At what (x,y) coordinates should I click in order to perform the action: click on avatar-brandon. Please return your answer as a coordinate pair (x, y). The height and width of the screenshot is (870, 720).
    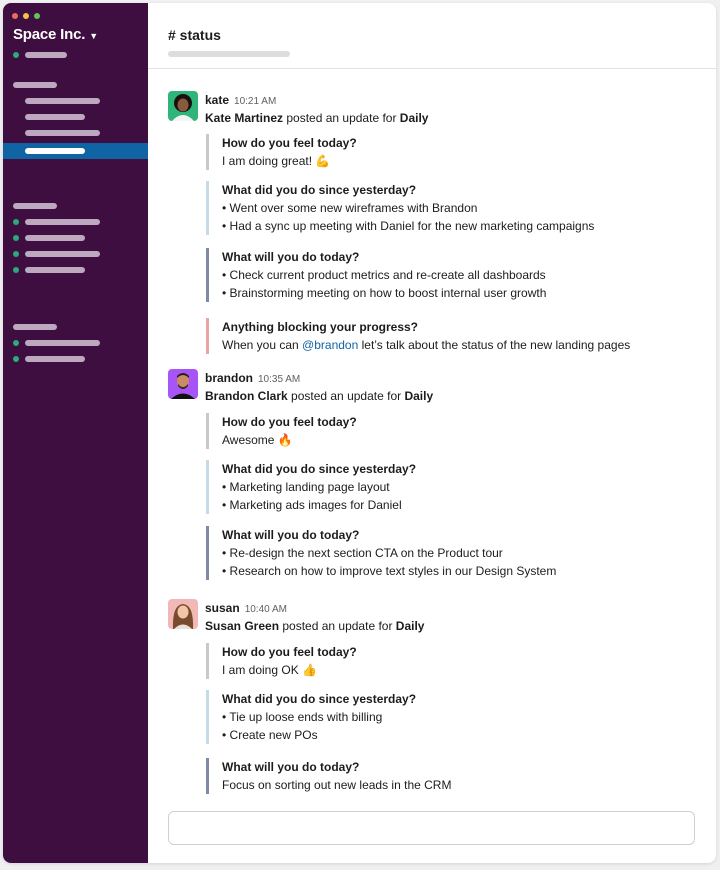
    Looking at the image, I should click on (183, 384).